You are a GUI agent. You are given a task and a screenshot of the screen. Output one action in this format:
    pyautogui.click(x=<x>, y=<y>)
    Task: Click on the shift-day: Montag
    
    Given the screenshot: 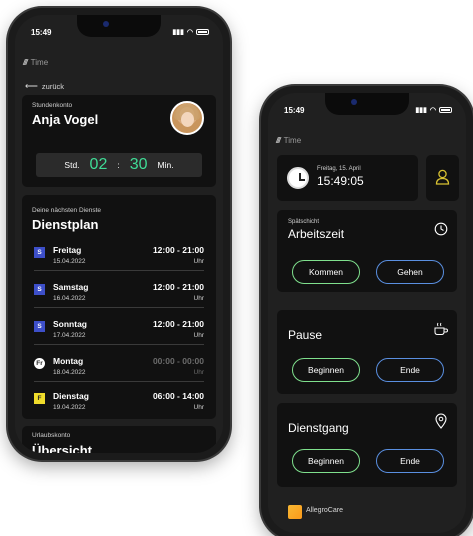 What is the action you would take?
    pyautogui.click(x=68, y=361)
    